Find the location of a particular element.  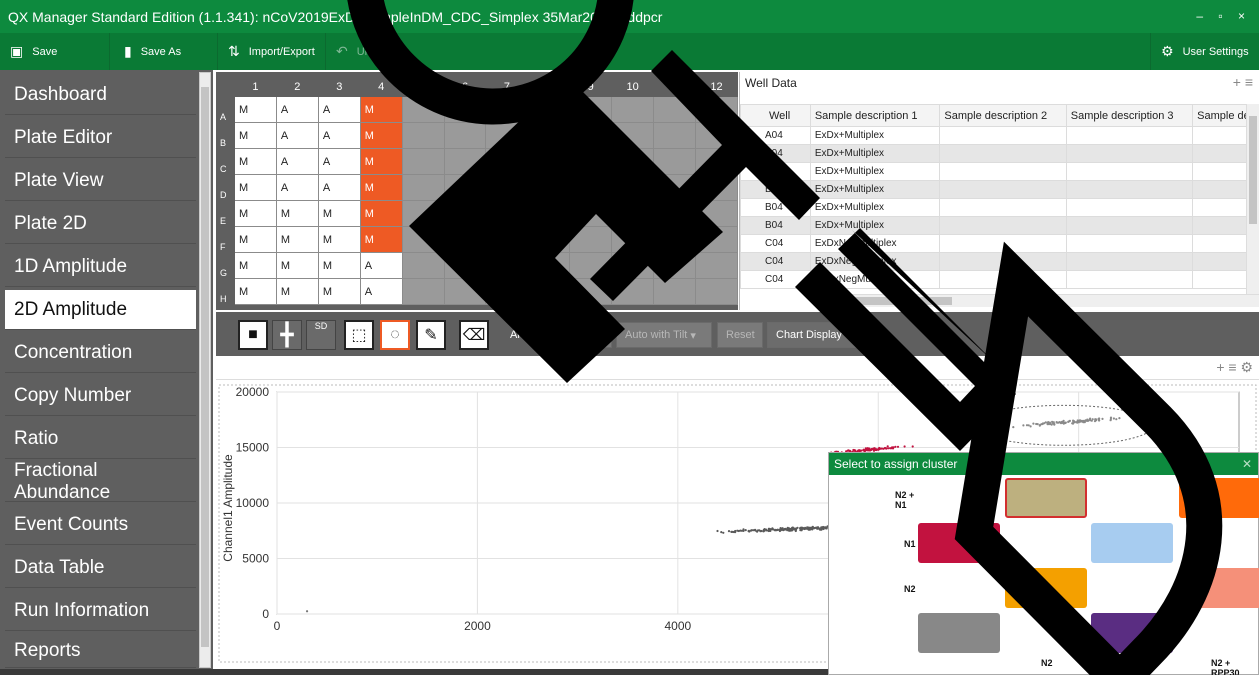

sidebar-item-ratio: Ratio is located at coordinates (100, 439).